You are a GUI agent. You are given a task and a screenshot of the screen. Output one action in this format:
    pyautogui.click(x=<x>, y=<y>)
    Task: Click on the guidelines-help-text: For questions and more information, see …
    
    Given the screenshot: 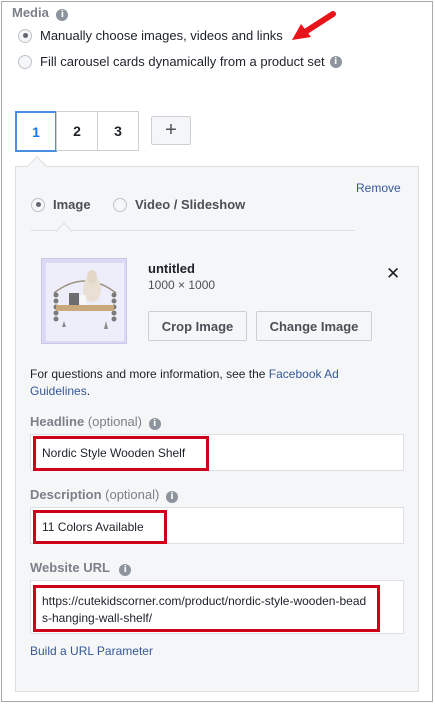 What is the action you would take?
    pyautogui.click(x=210, y=383)
    